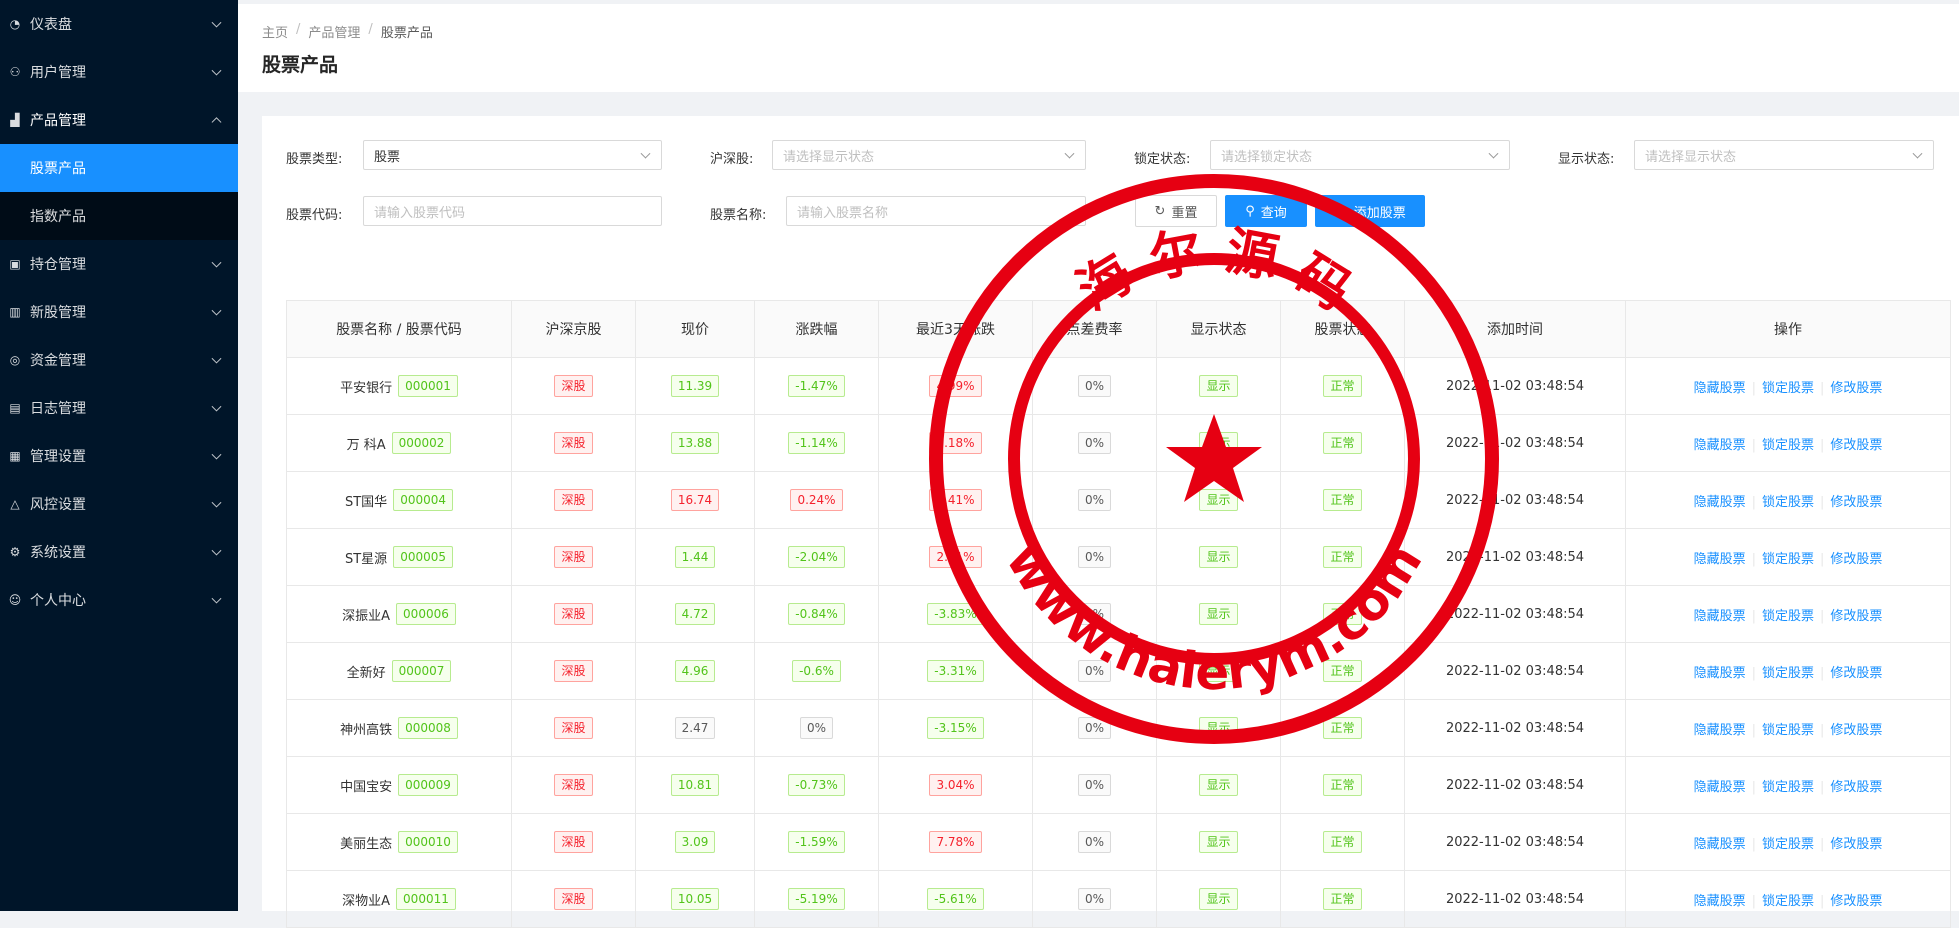 The height and width of the screenshot is (928, 1959). I want to click on sidebar-item-positions: ▣ 持仓管理, so click(119, 264).